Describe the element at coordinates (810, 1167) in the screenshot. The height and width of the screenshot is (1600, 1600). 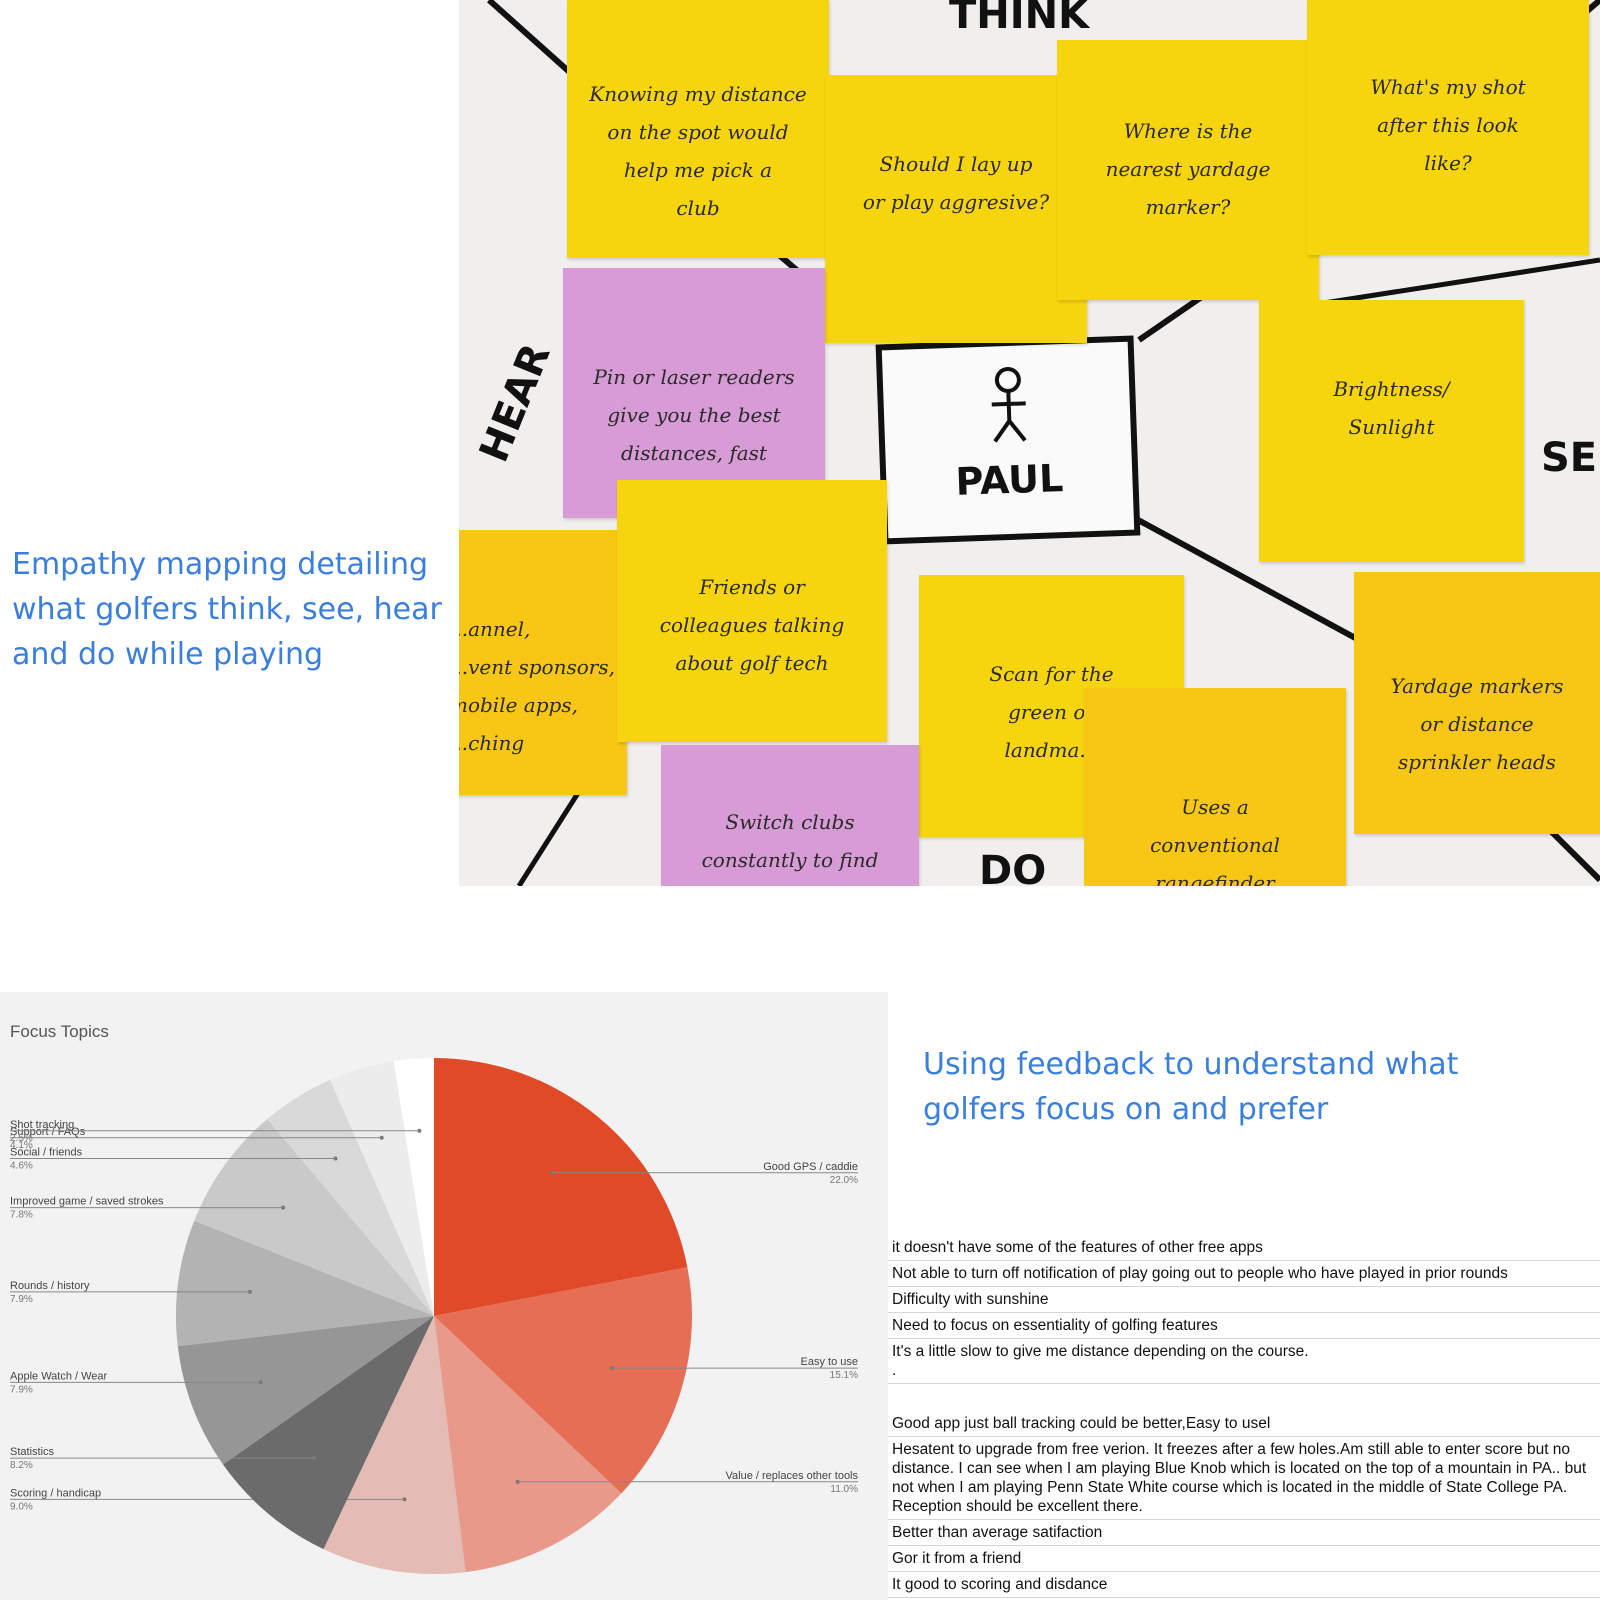
I see `slice-label: Good GPS / caddie` at that location.